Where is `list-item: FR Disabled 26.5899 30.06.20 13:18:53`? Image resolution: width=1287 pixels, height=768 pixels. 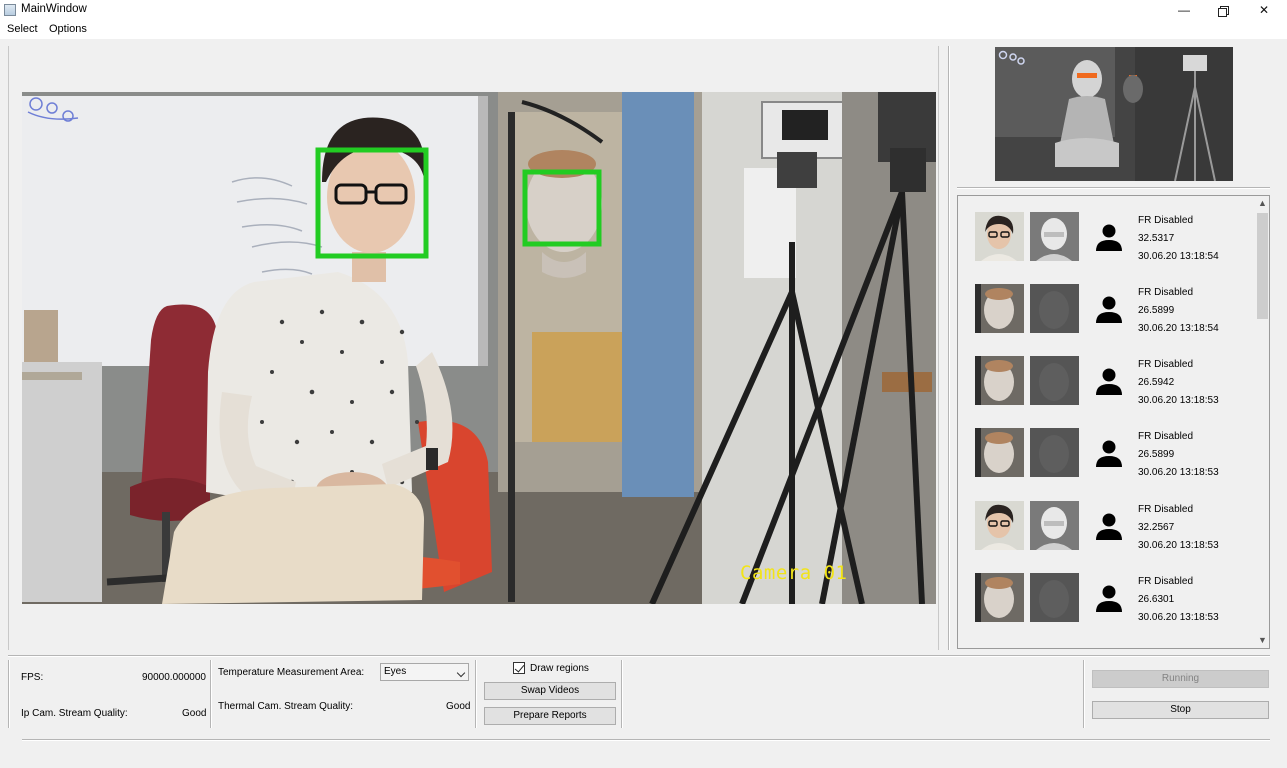
list-item: FR Disabled 26.5899 30.06.20 13:18:53 is located at coordinates (1107, 464).